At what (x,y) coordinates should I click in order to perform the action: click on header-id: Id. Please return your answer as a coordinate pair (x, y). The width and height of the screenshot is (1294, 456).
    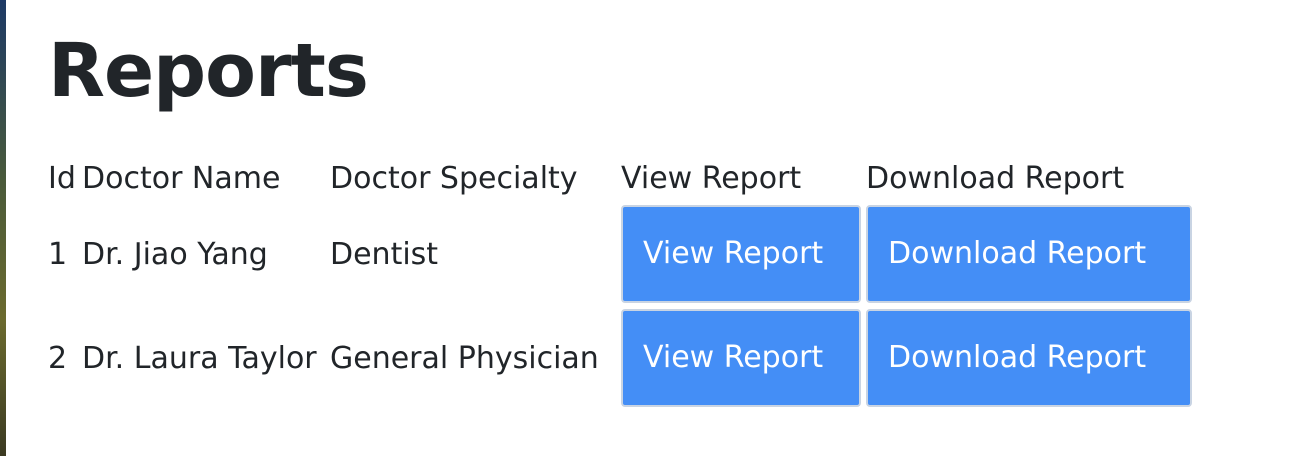
    Looking at the image, I should click on (62, 178).